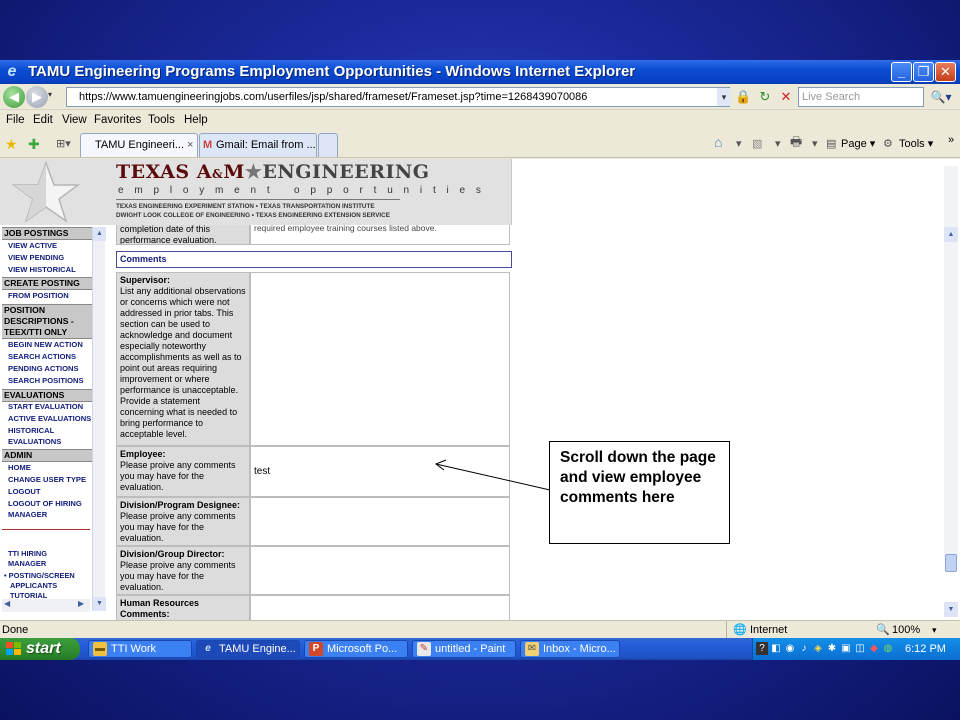 The width and height of the screenshot is (960, 720). What do you see at coordinates (380, 570) in the screenshot?
I see `group-comments-field` at bounding box center [380, 570].